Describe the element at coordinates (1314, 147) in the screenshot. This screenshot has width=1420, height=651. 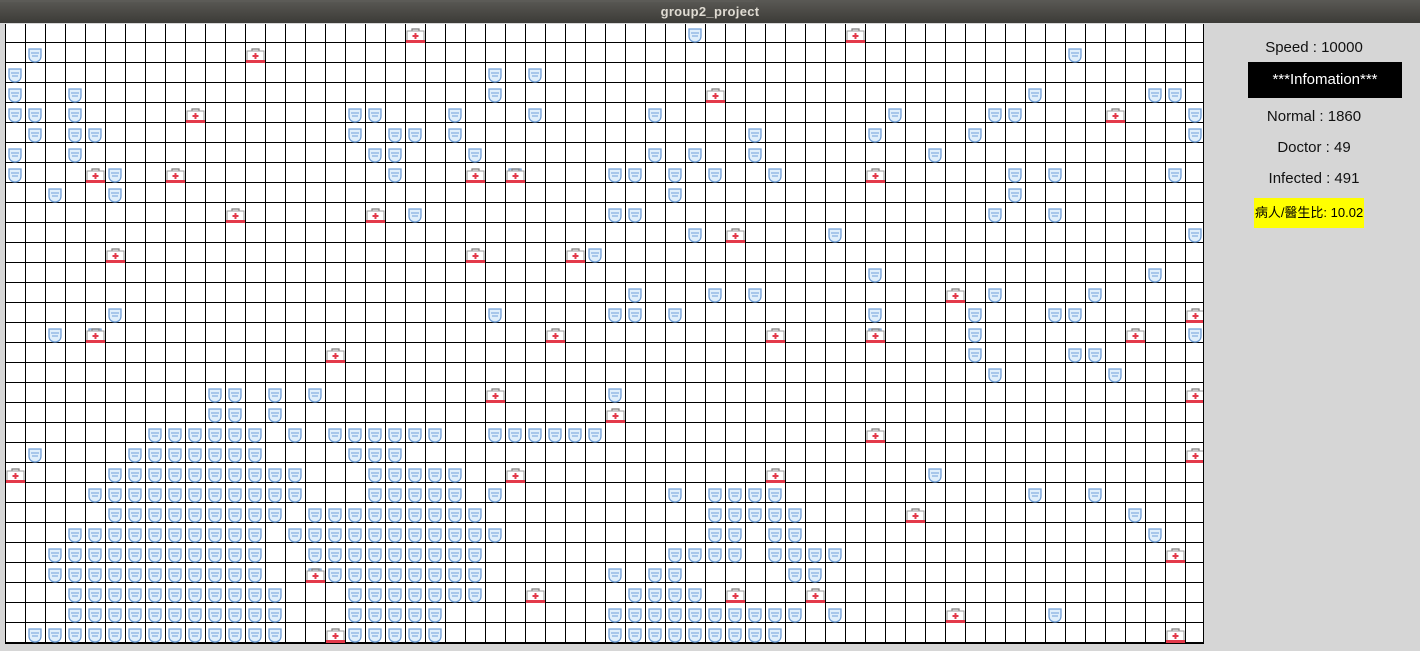
I see `doctor-count: Doctor : 49` at that location.